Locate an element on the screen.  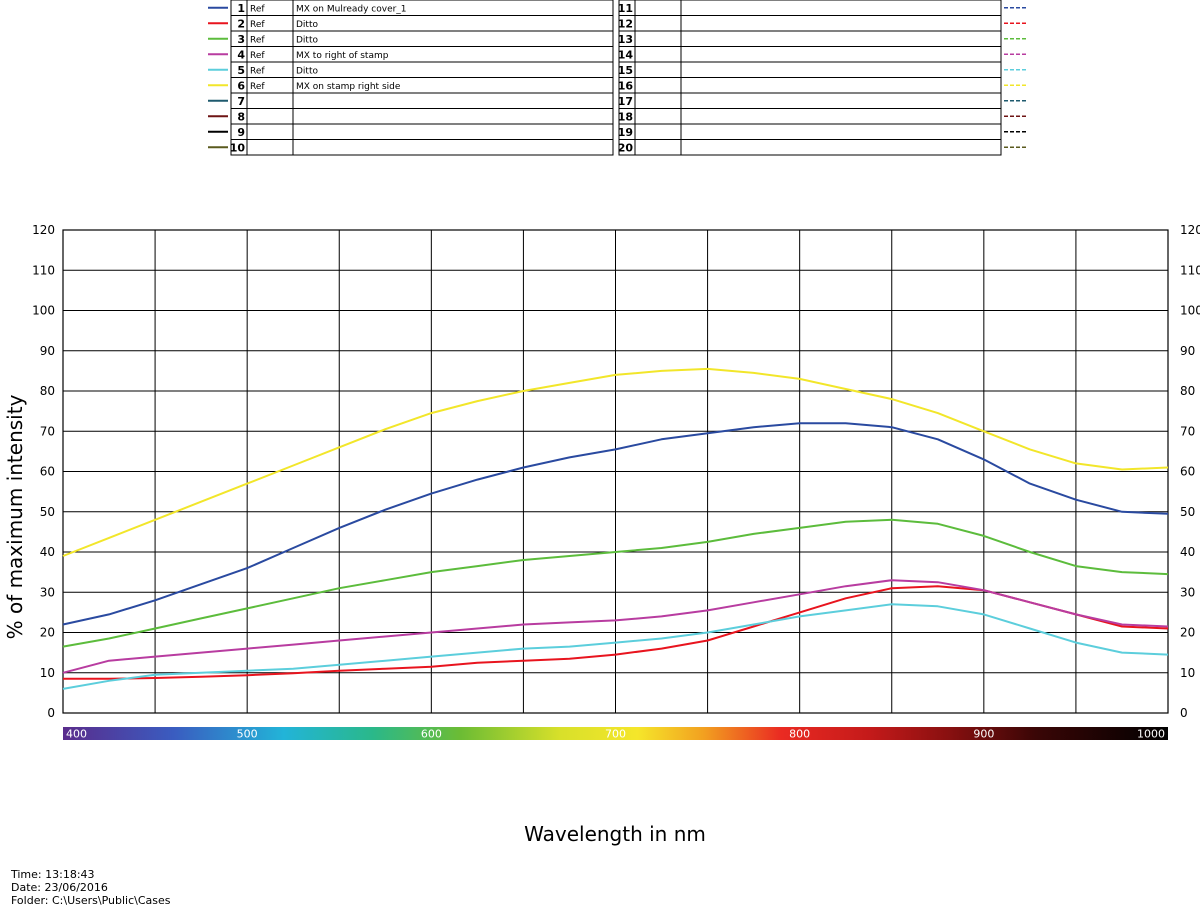
y-tick-label-left: 10 is located at coordinates (47, 673).